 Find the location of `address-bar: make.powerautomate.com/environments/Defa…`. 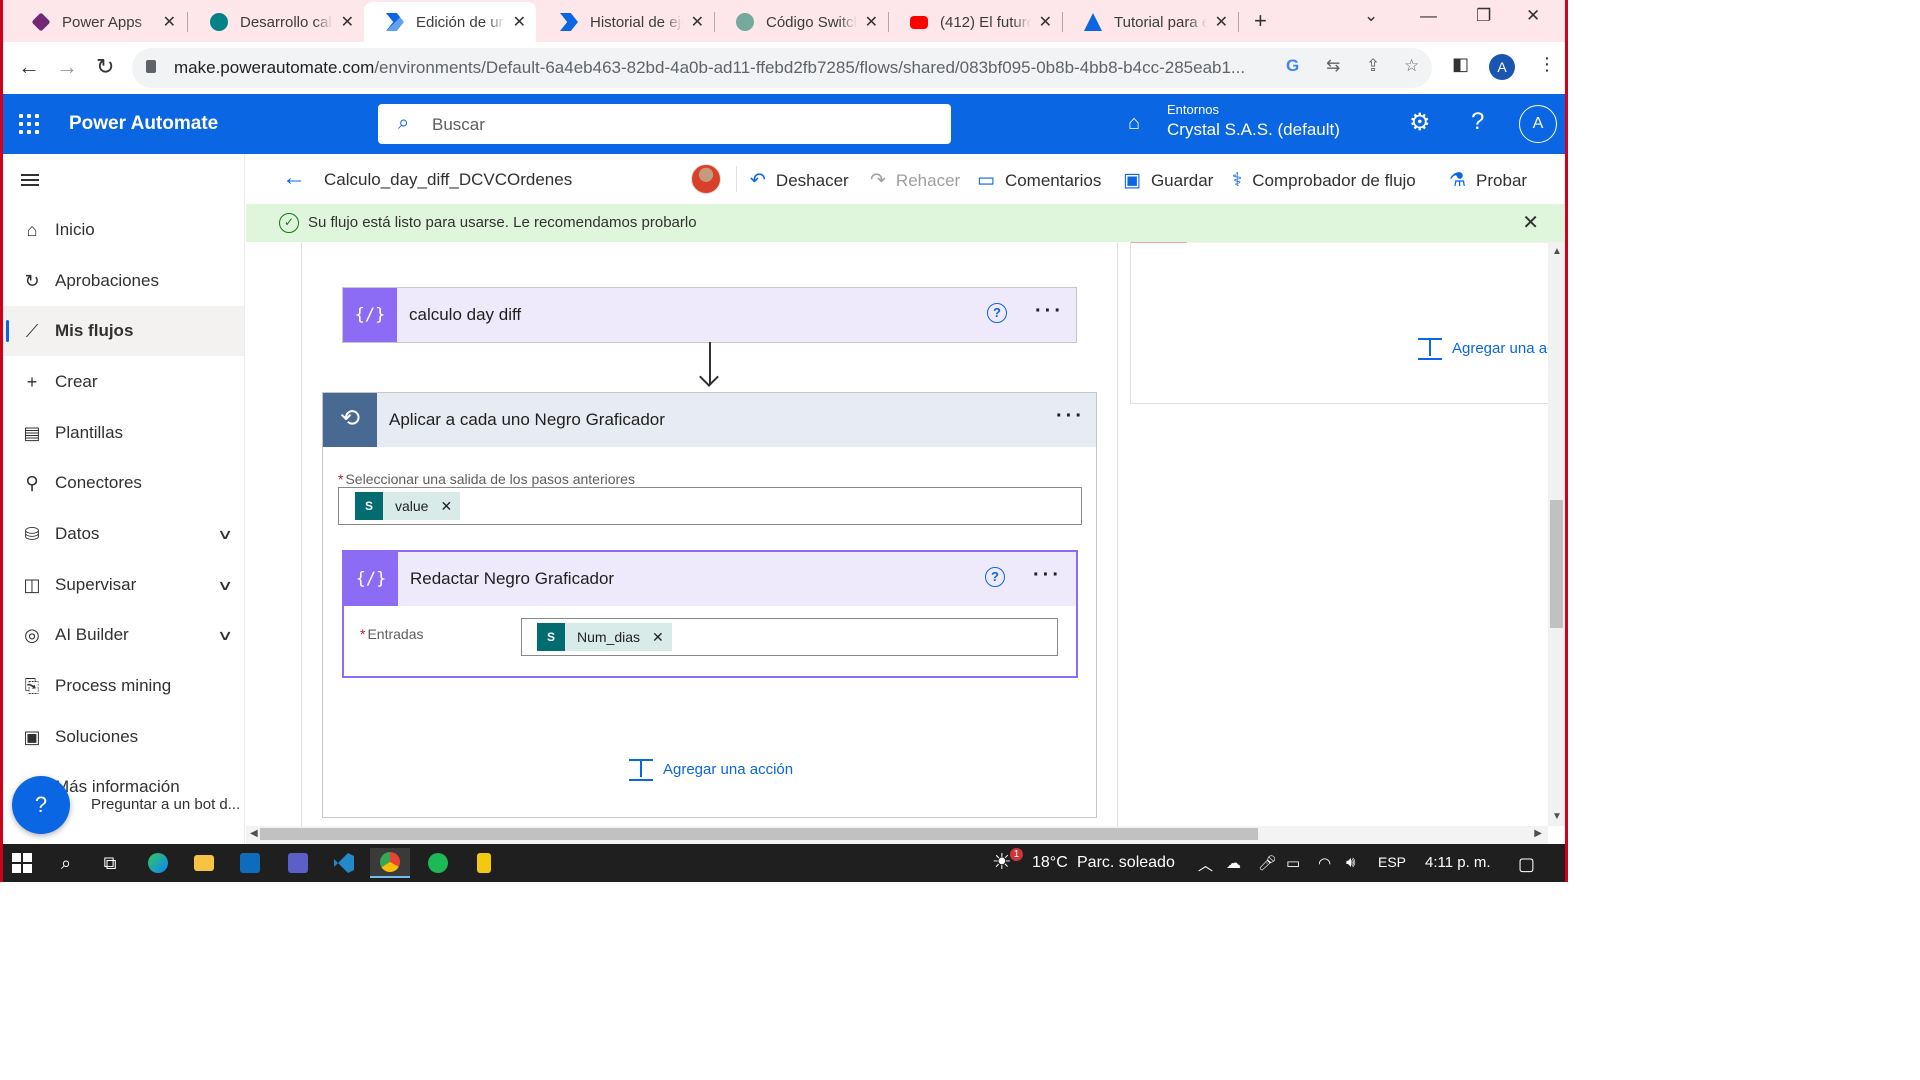

address-bar: make.powerautomate.com/environments/Defa… is located at coordinates (782, 68).